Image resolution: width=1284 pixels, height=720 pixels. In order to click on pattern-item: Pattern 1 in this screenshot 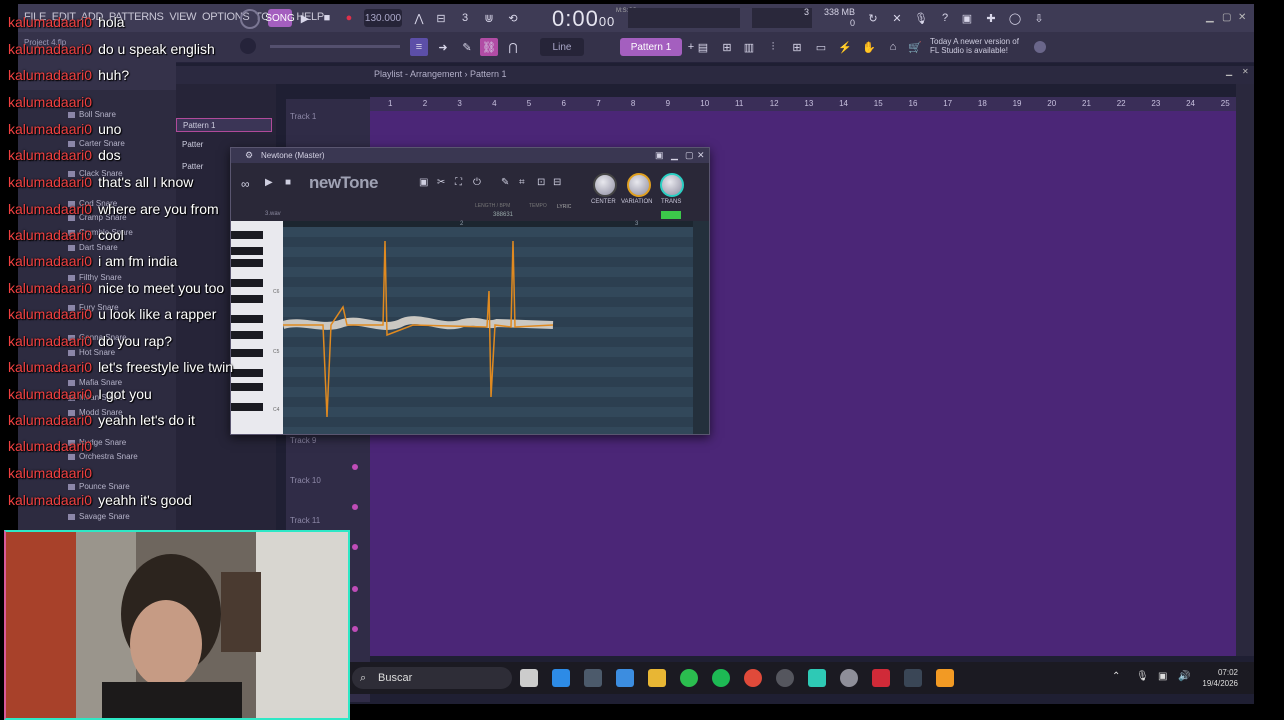, I will do `click(224, 125)`.